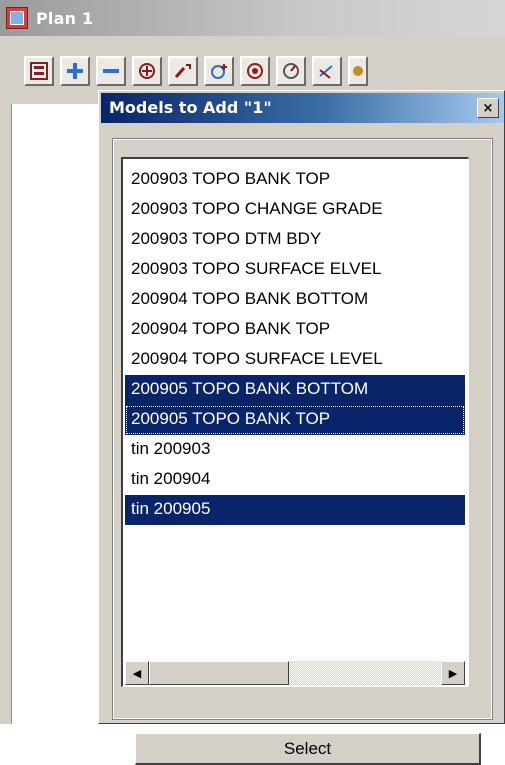  I want to click on pan-icon, so click(182, 71).